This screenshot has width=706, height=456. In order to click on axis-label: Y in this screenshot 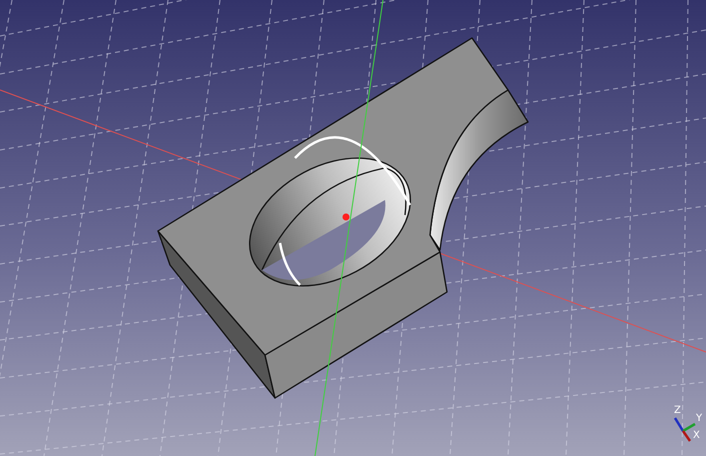, I will do `click(699, 419)`.